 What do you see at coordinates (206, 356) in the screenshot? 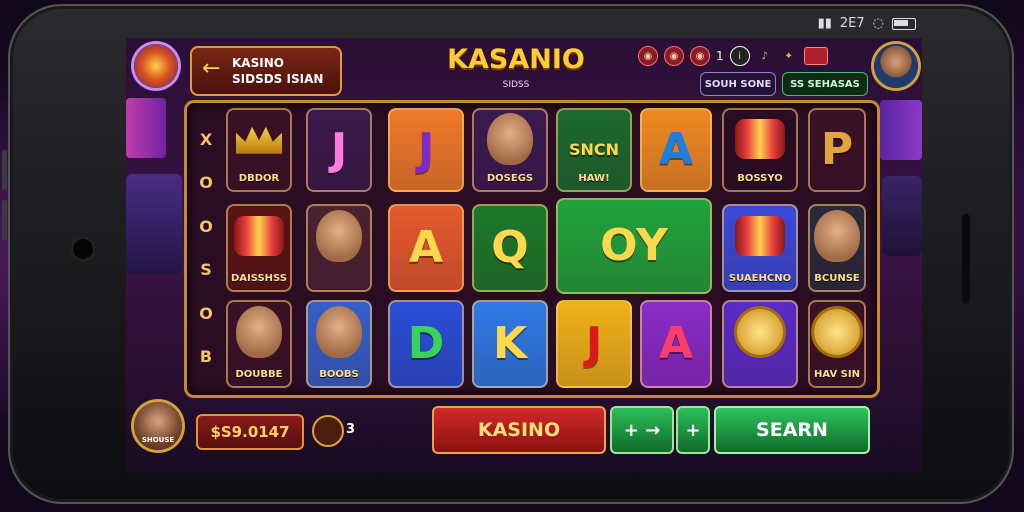
I see `payline-marker: B` at bounding box center [206, 356].